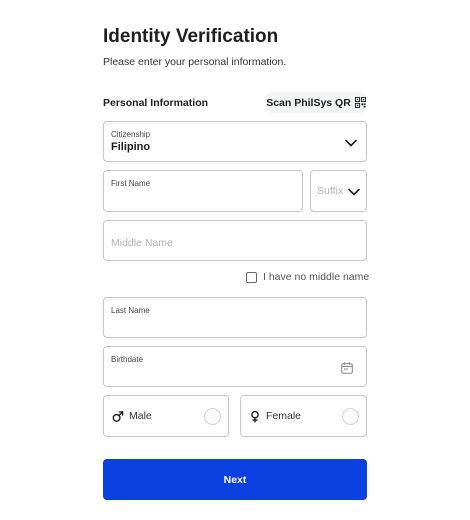  What do you see at coordinates (195, 62) in the screenshot?
I see `page-subtitle: Please enter your personal information.` at bounding box center [195, 62].